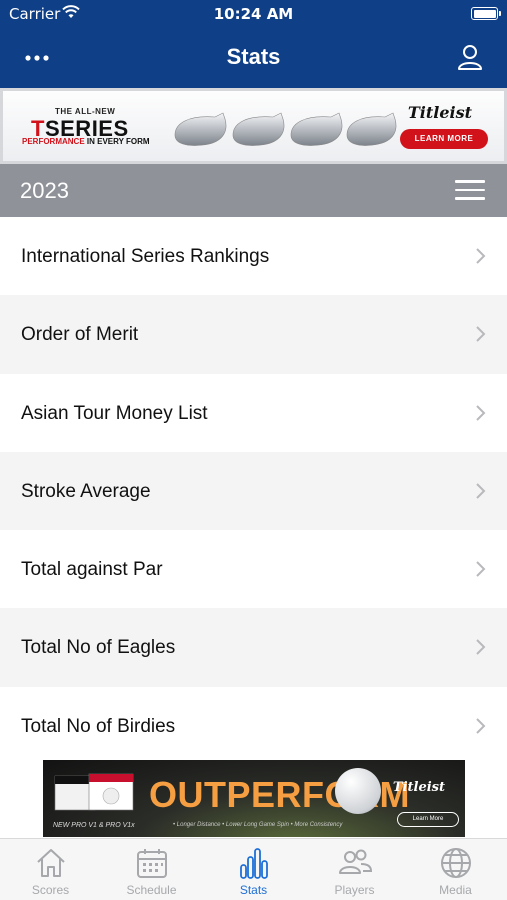 The width and height of the screenshot is (507, 900). Describe the element at coordinates (86, 141) in the screenshot. I see `ad-tagline: PERFORMANCE IN EVERY FORM` at that location.